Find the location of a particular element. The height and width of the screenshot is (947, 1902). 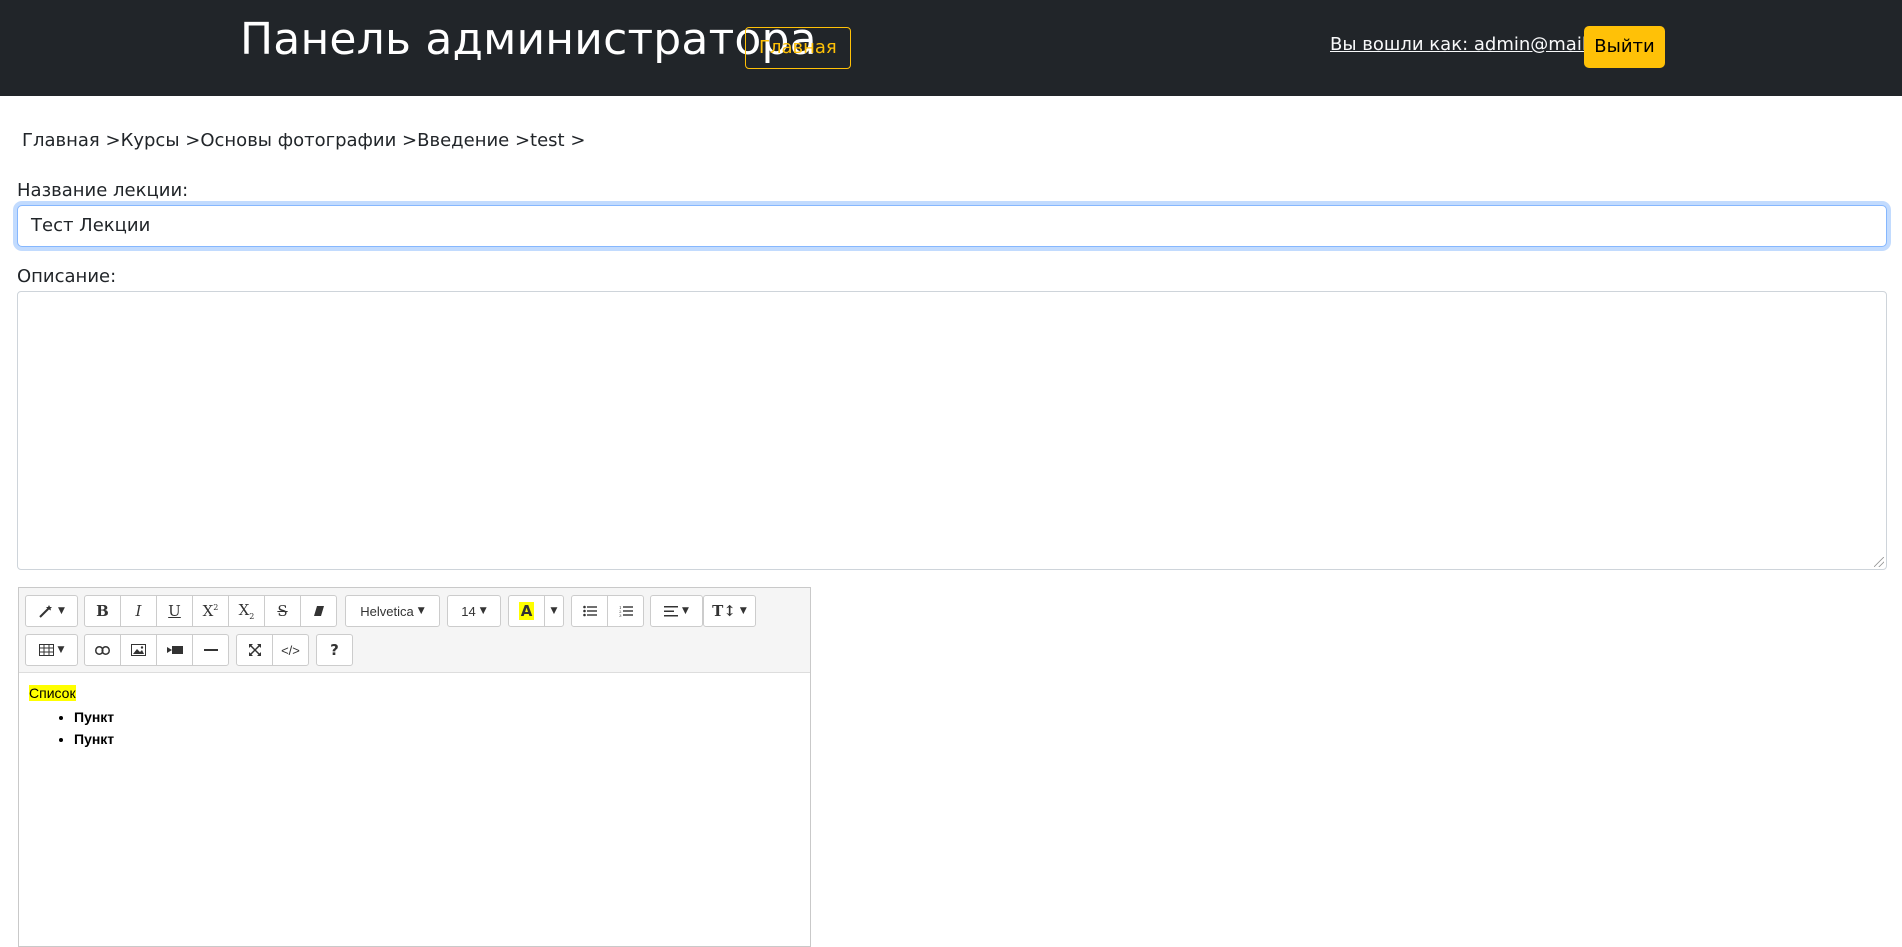

bold-icon: B is located at coordinates (102, 611).